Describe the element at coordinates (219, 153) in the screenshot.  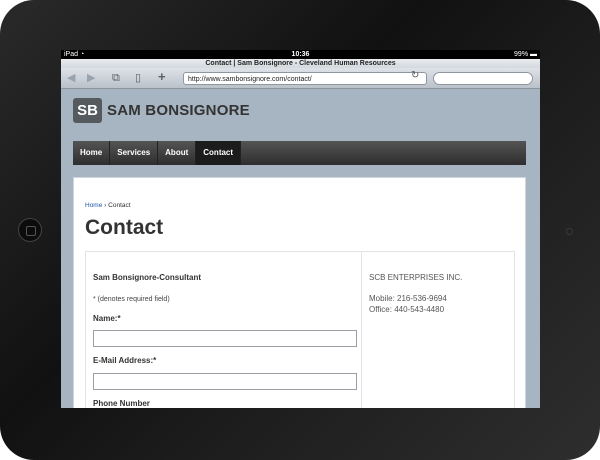
I see `nav-item-contact: Contact` at that location.